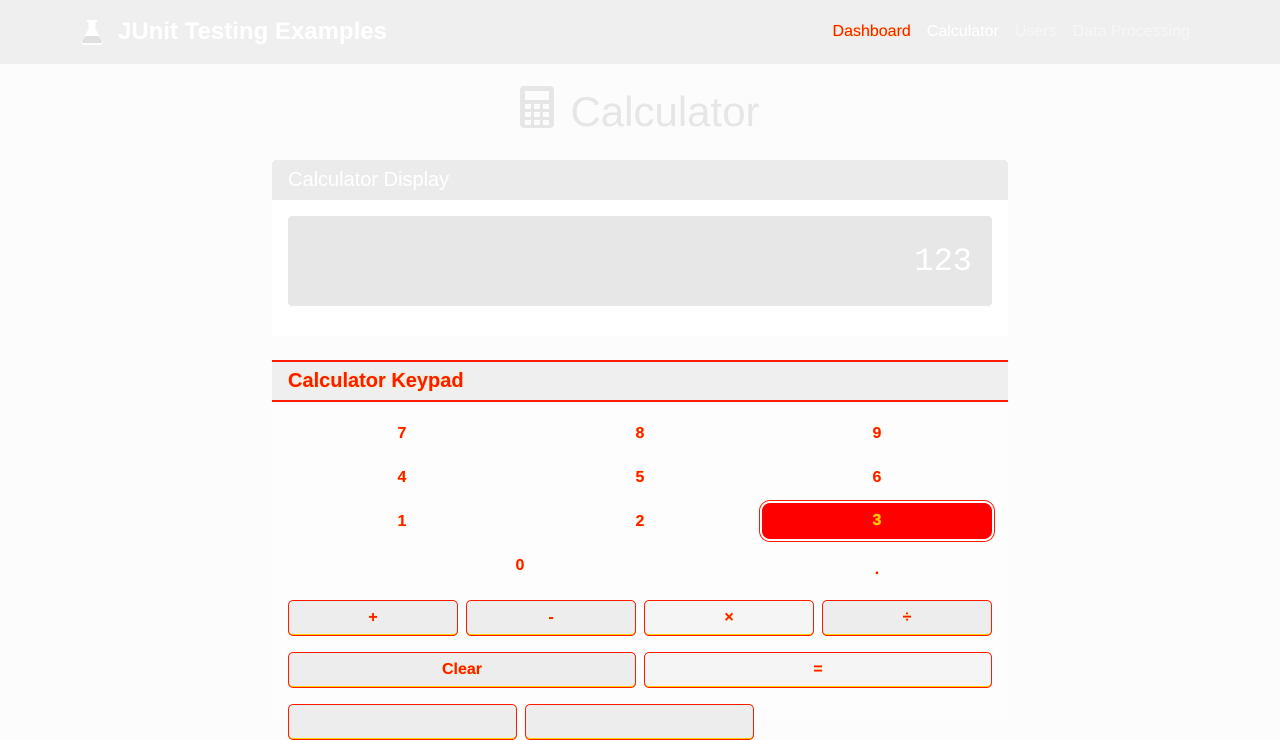 This screenshot has height=740, width=1280. I want to click on key-4: 4, so click(402, 478).